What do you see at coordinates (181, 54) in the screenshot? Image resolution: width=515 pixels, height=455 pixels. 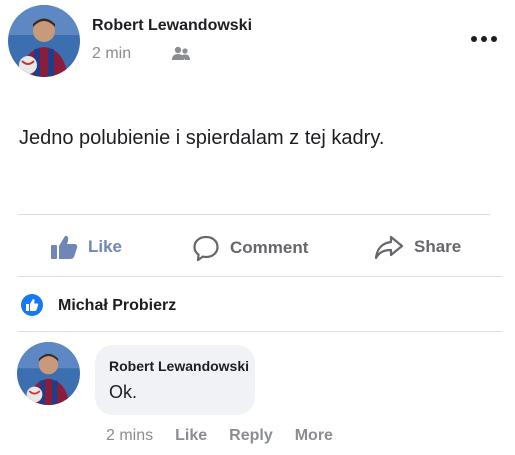 I see `friends-icon` at bounding box center [181, 54].